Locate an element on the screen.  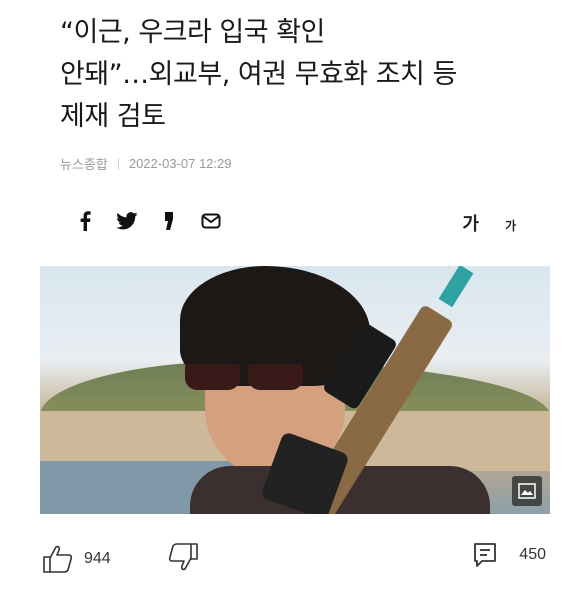
headline-line: “이근, 우크라 입국 확인 is located at coordinates (192, 32).